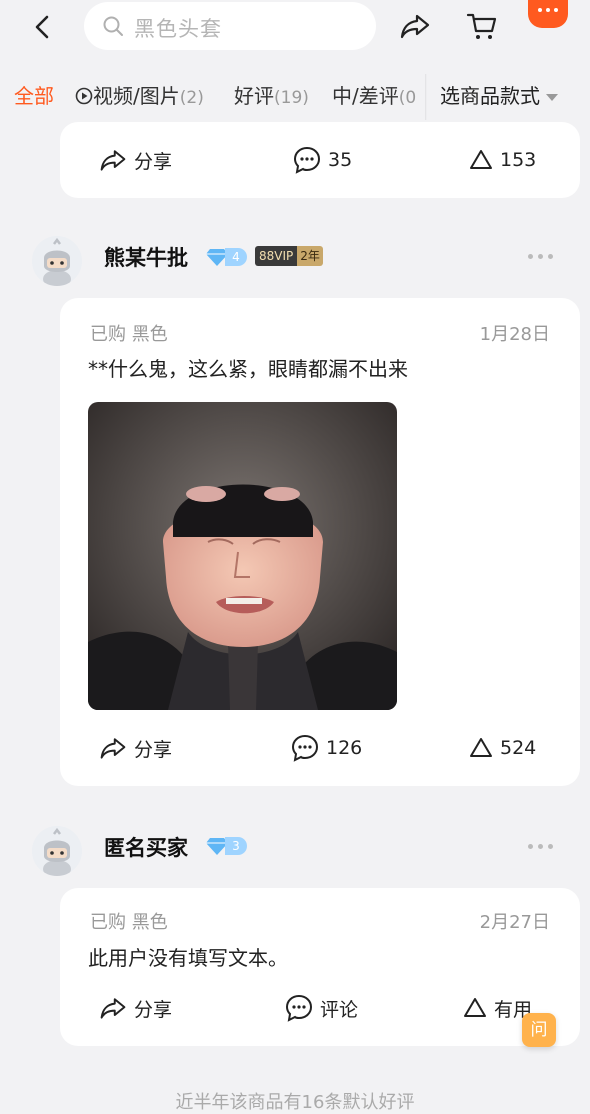 Image resolution: width=590 pixels, height=1114 pixels. I want to click on more-icon, so click(548, 14).